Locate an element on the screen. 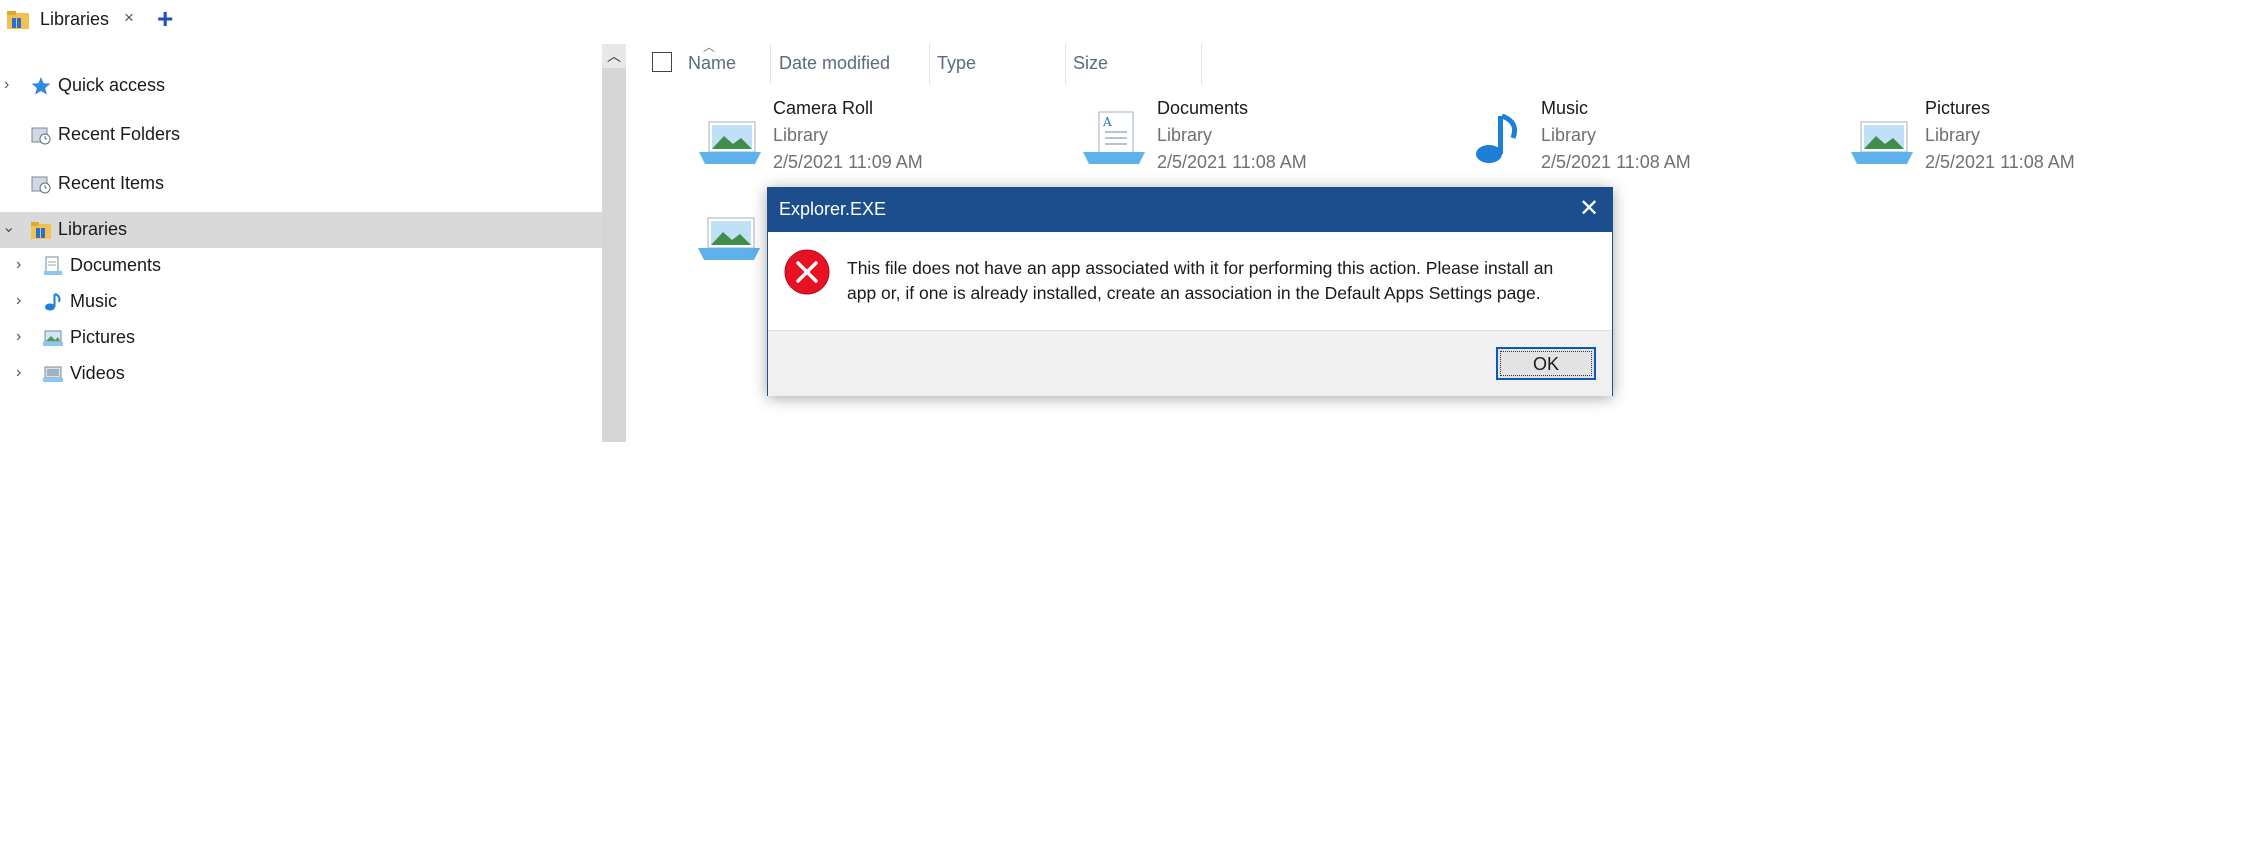  library-tile-pictures: Pictures Library 2/5/2021 11:08 AM is located at coordinates (2039, 139).